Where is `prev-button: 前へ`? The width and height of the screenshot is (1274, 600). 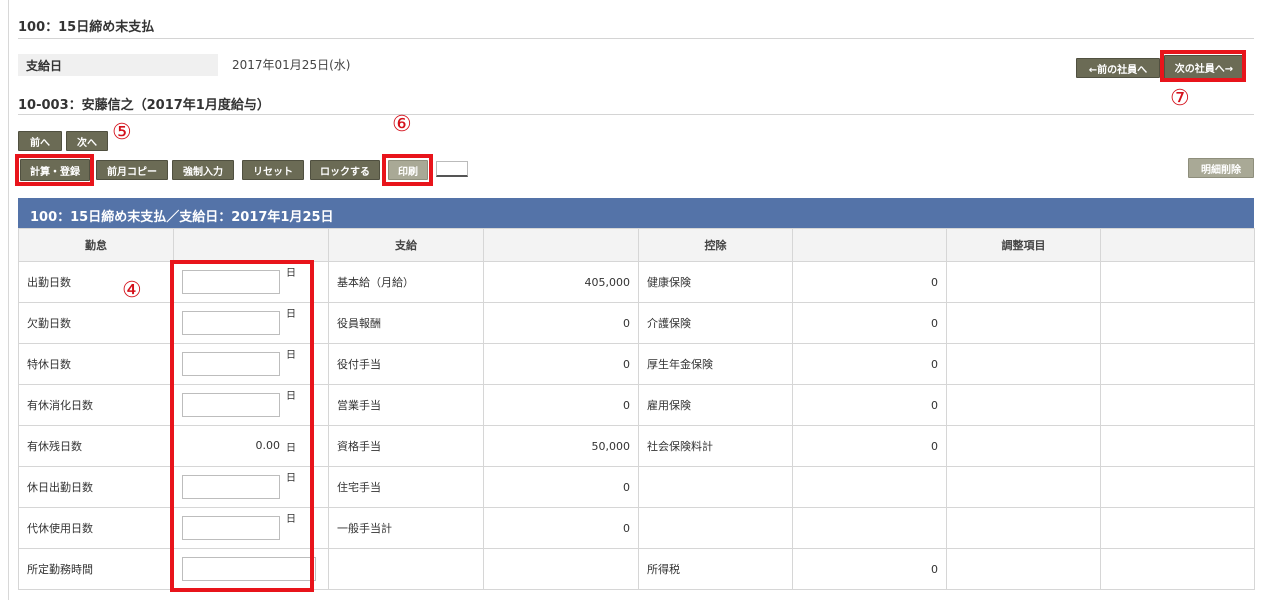 prev-button: 前へ is located at coordinates (40, 141).